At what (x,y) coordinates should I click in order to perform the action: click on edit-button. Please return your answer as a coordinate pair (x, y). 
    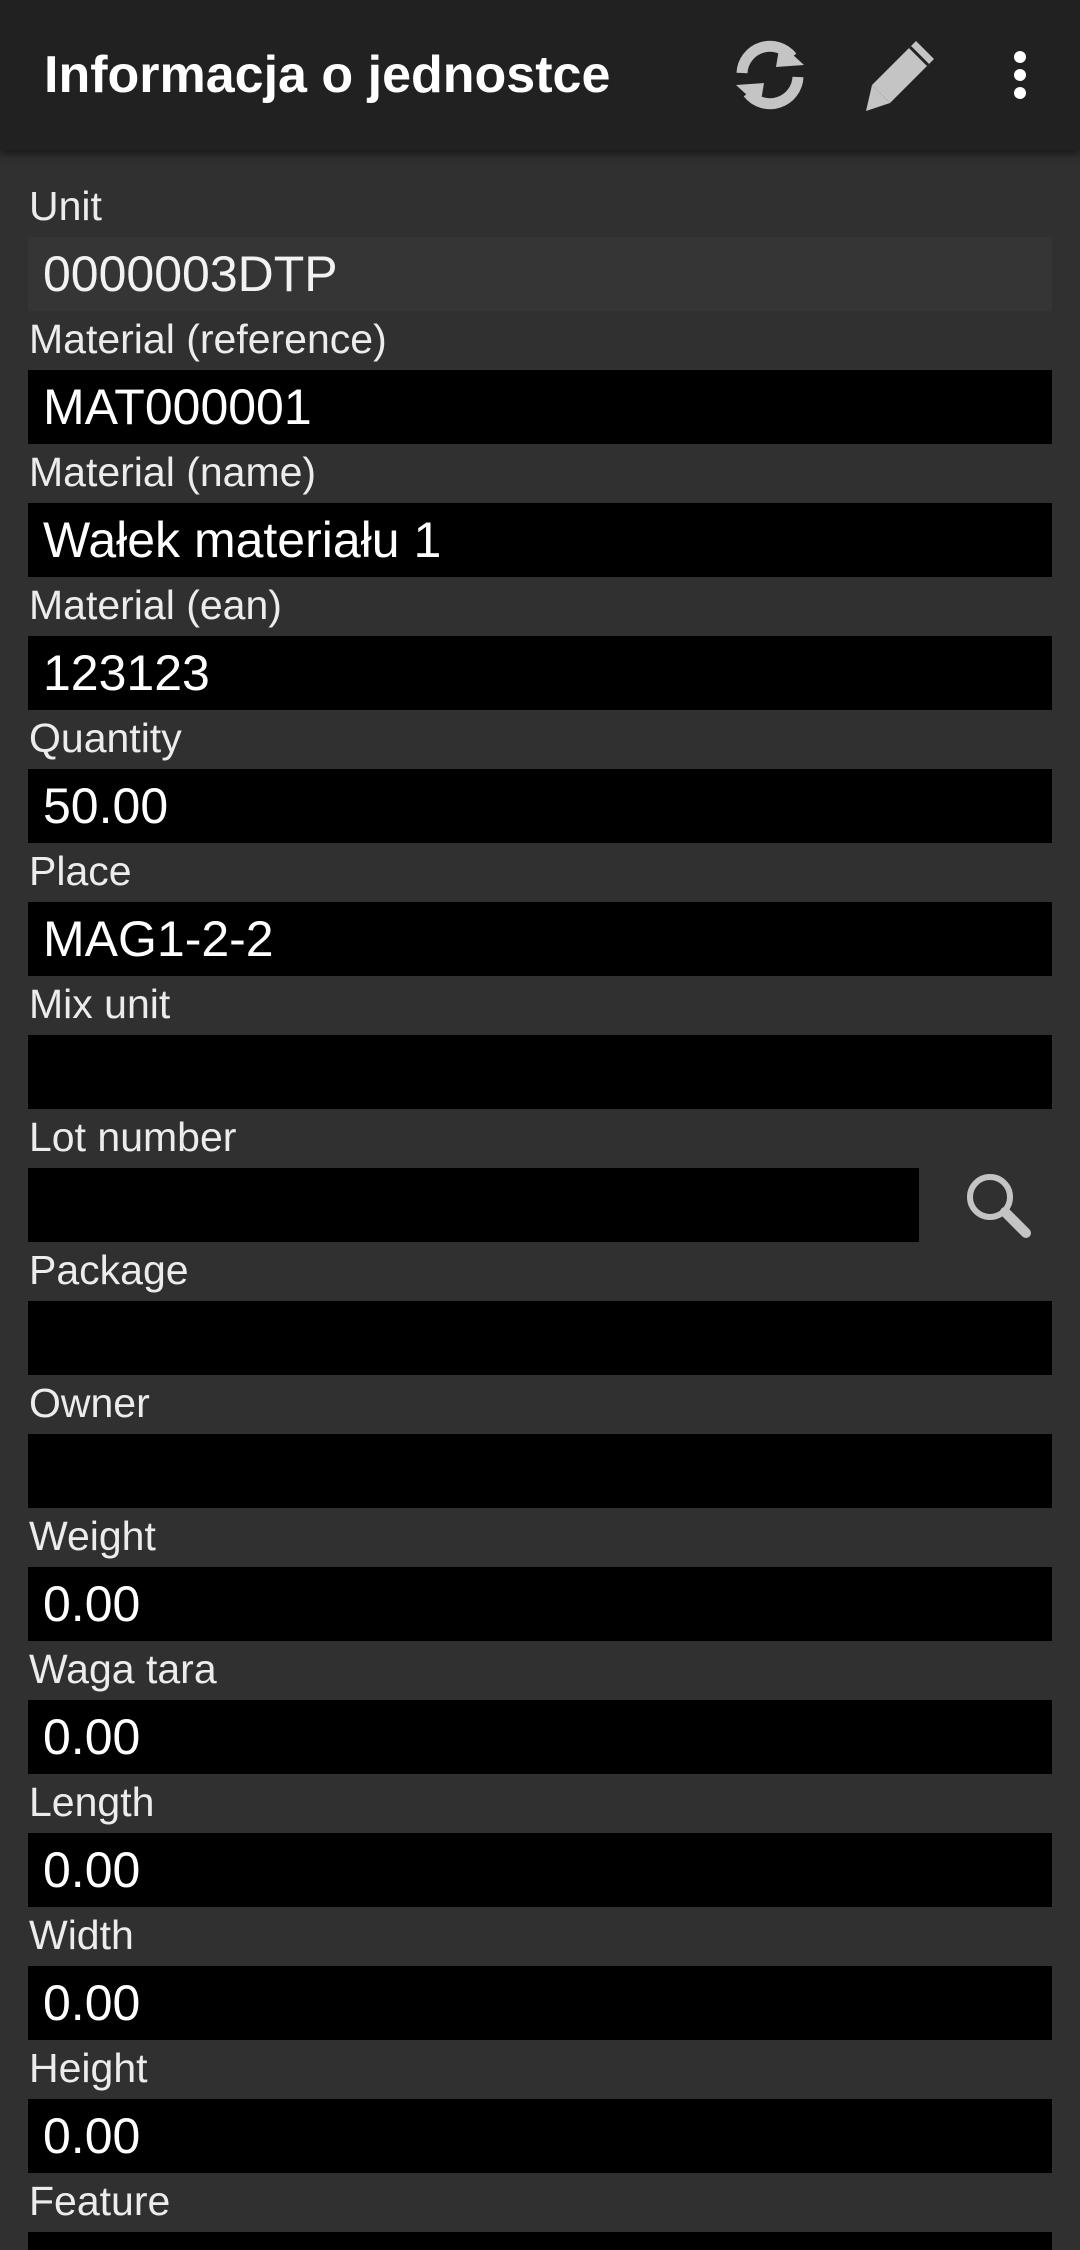
    Looking at the image, I should click on (900, 75).